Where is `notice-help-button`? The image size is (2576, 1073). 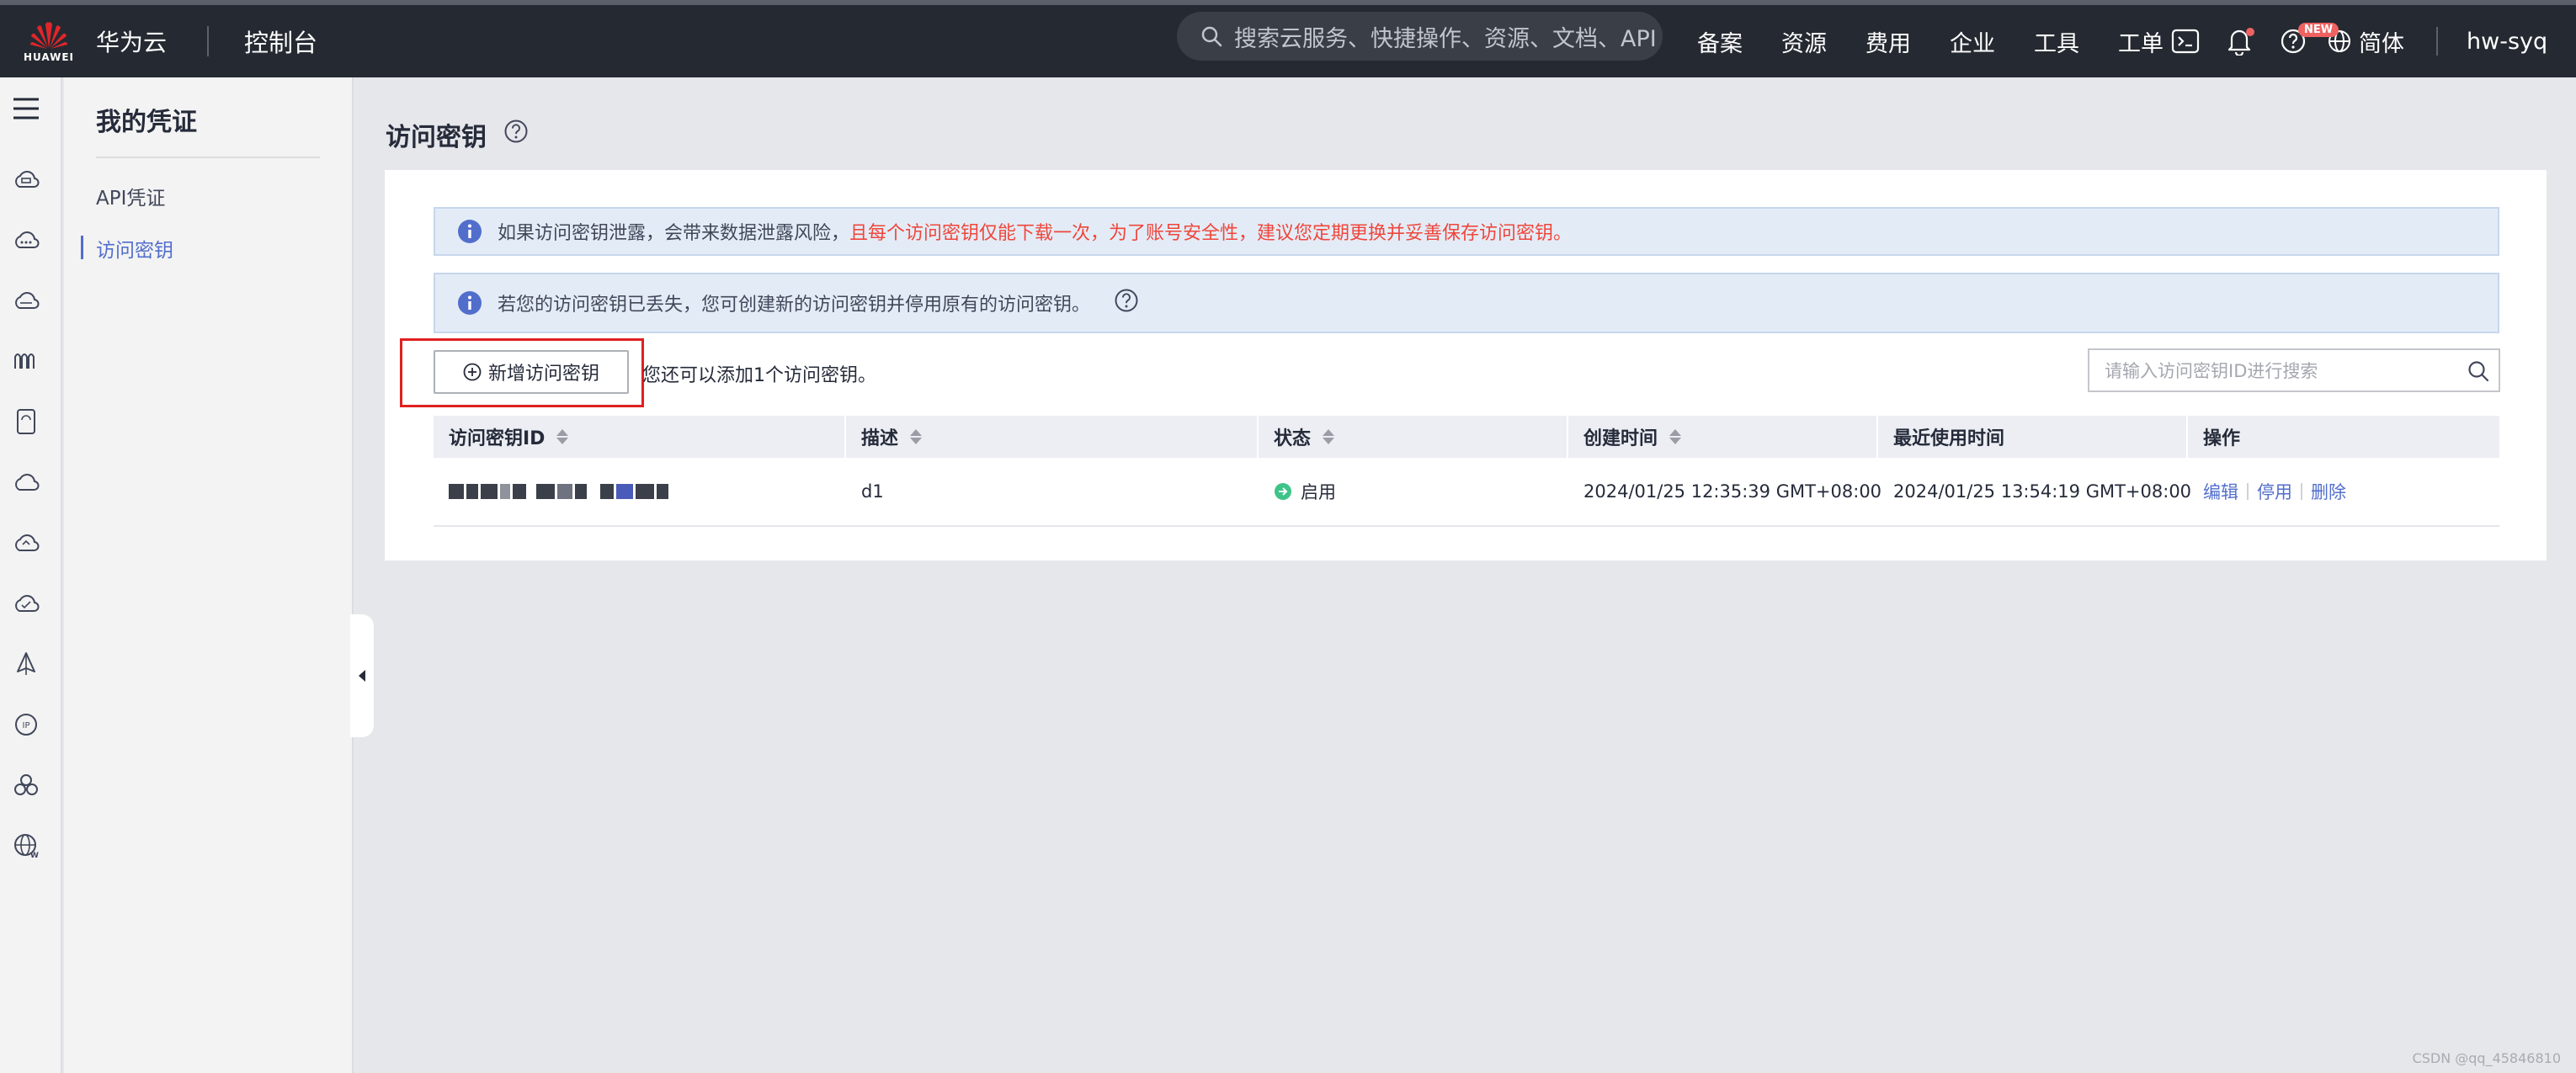
notice-help-button is located at coordinates (1126, 303).